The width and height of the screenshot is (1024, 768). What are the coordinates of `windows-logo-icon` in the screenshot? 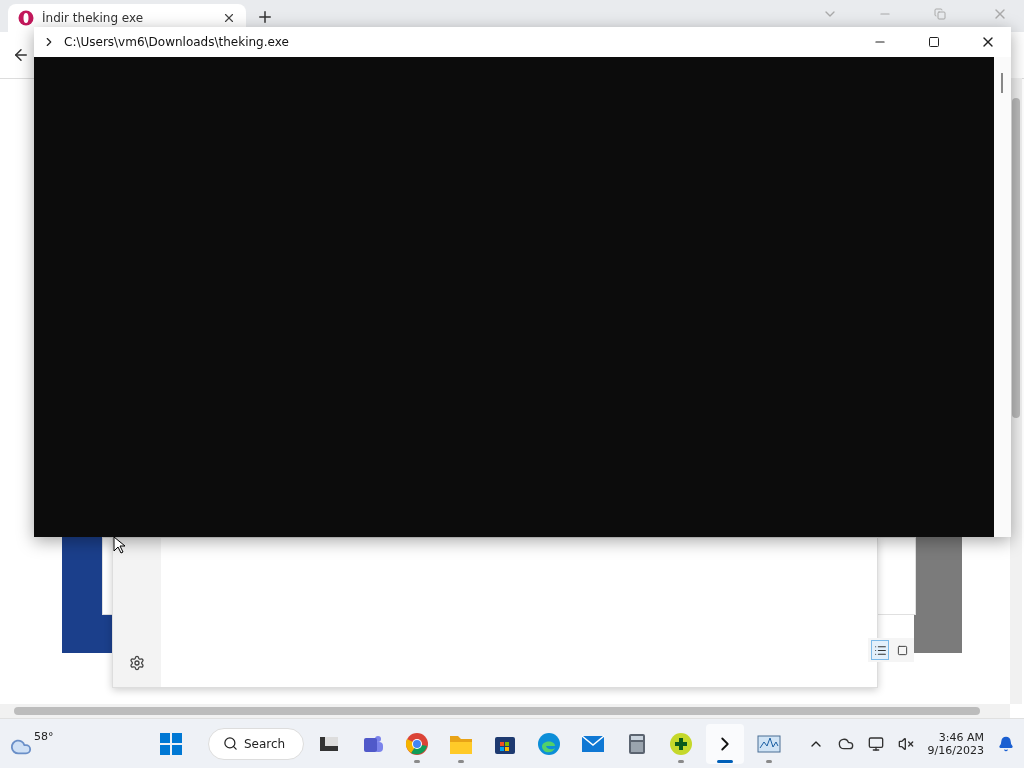 It's located at (171, 743).